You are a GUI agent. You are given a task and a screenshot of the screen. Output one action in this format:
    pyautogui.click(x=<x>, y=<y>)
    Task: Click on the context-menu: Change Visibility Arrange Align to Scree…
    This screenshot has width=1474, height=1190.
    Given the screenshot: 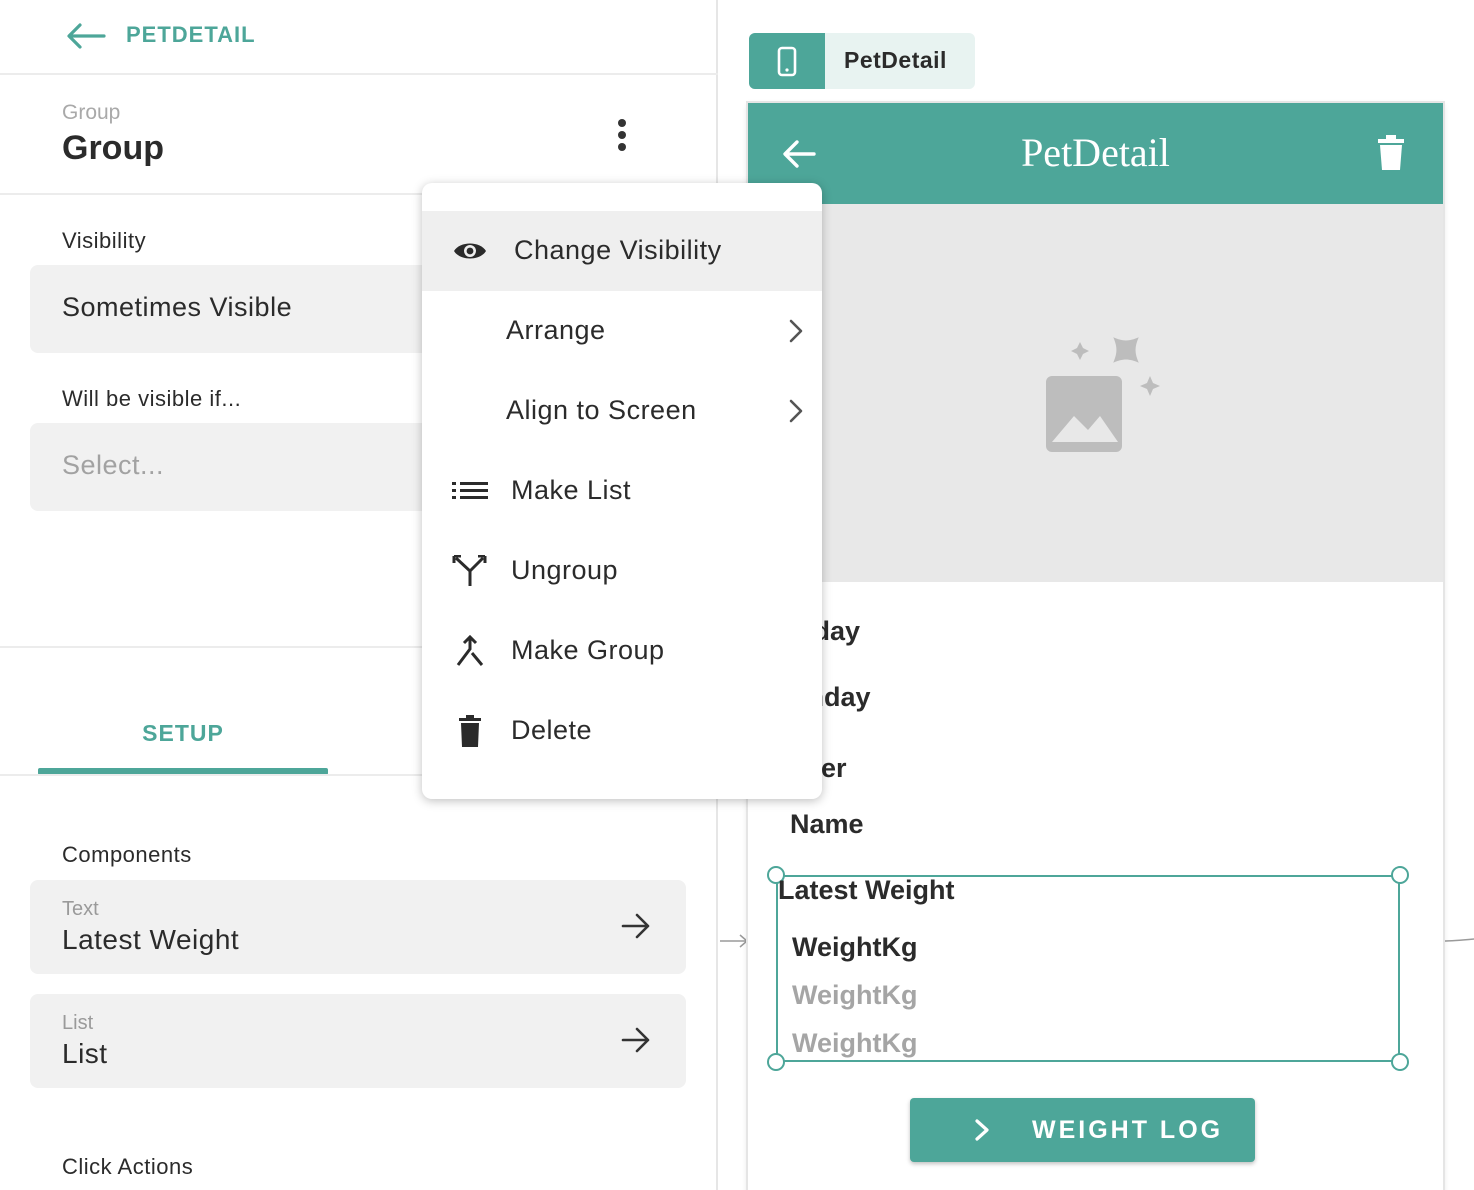 What is the action you would take?
    pyautogui.click(x=622, y=491)
    